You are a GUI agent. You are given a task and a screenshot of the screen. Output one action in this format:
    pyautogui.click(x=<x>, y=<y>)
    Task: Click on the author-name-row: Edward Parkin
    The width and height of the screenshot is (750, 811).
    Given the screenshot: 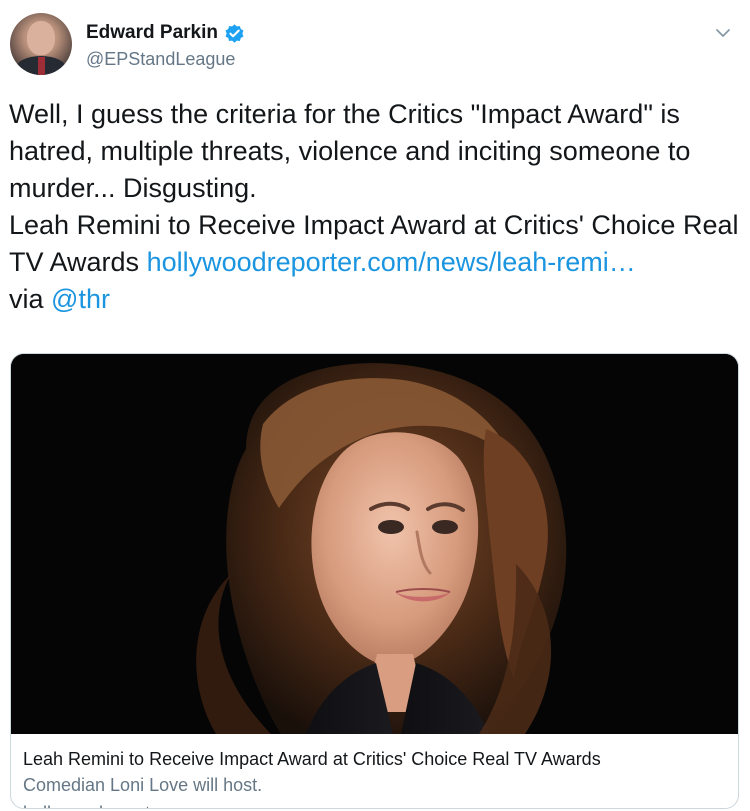 What is the action you would take?
    pyautogui.click(x=165, y=33)
    